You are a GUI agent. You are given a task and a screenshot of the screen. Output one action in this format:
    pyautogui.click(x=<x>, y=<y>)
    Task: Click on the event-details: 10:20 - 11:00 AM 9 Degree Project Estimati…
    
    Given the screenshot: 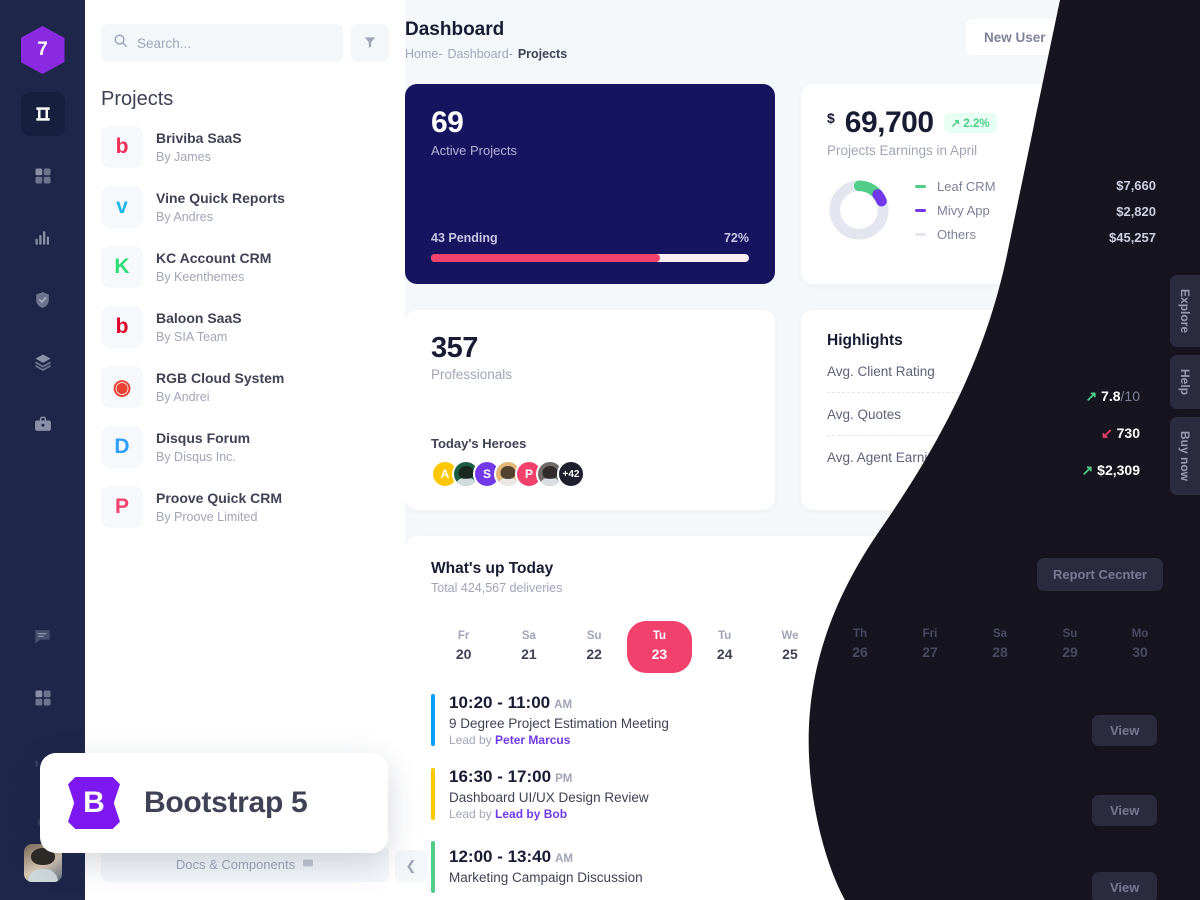 What is the action you would take?
    pyautogui.click(x=559, y=720)
    